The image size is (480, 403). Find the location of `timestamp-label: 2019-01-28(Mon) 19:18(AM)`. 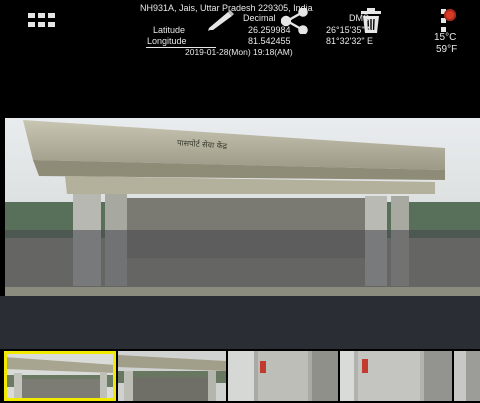

timestamp-label: 2019-01-28(Mon) 19:18(AM) is located at coordinates (239, 52).